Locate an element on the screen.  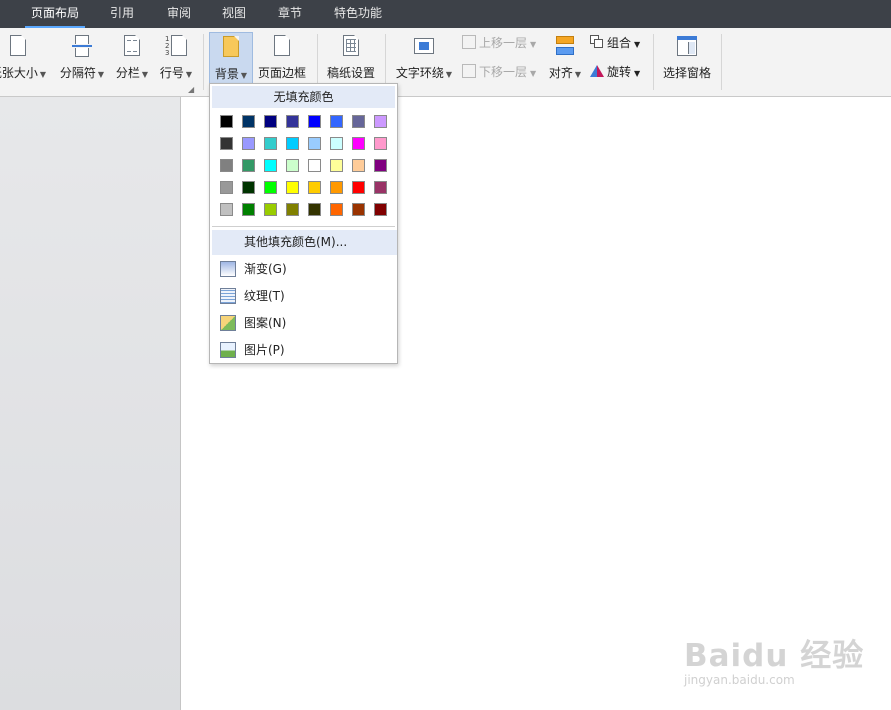
bring-forward-button: 上移一层 ▼ is located at coordinates (499, 43).